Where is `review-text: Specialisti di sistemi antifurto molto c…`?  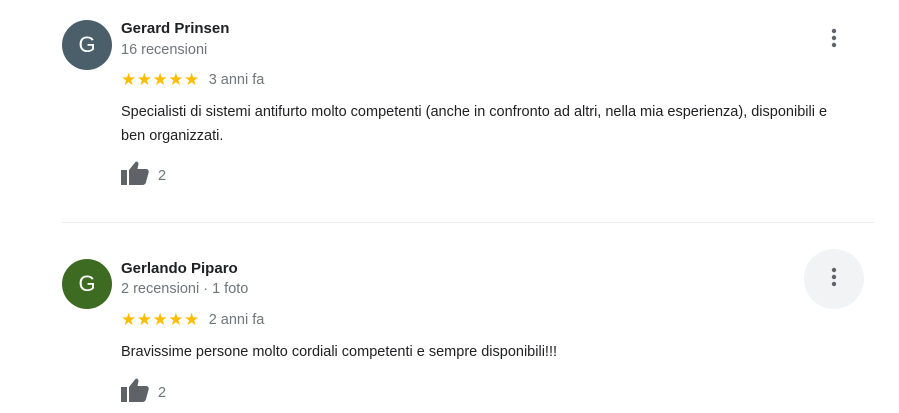
review-text: Specialisti di sistemi antifurto molto c… is located at coordinates (474, 124).